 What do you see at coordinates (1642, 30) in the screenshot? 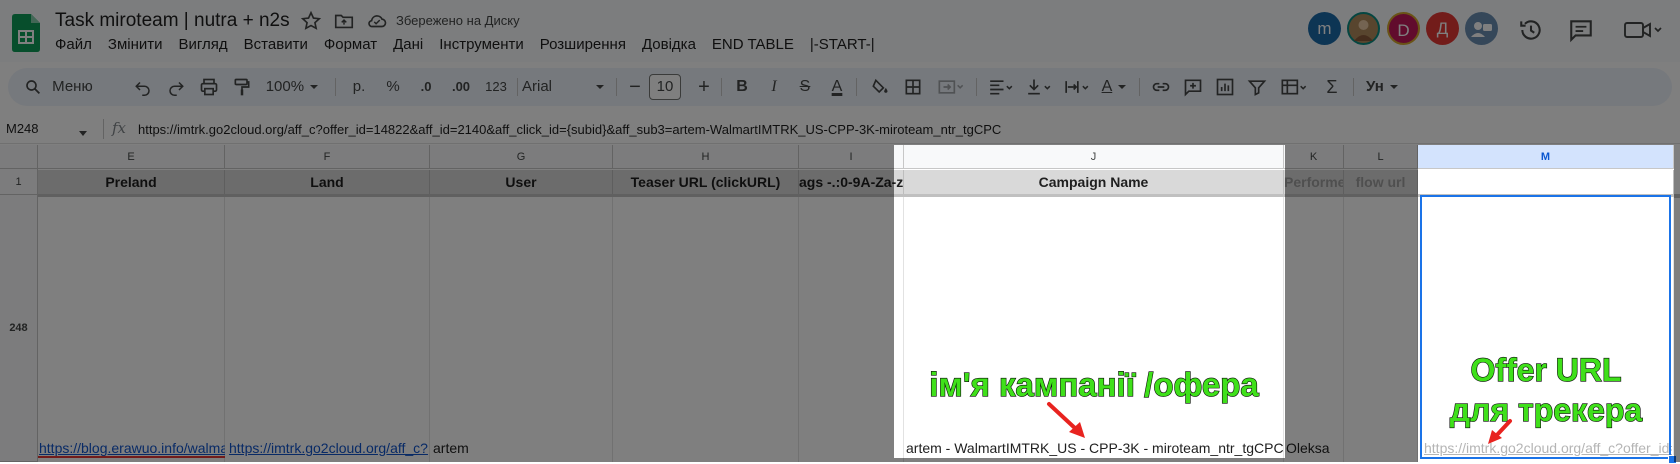
I see `meet-video-icon` at bounding box center [1642, 30].